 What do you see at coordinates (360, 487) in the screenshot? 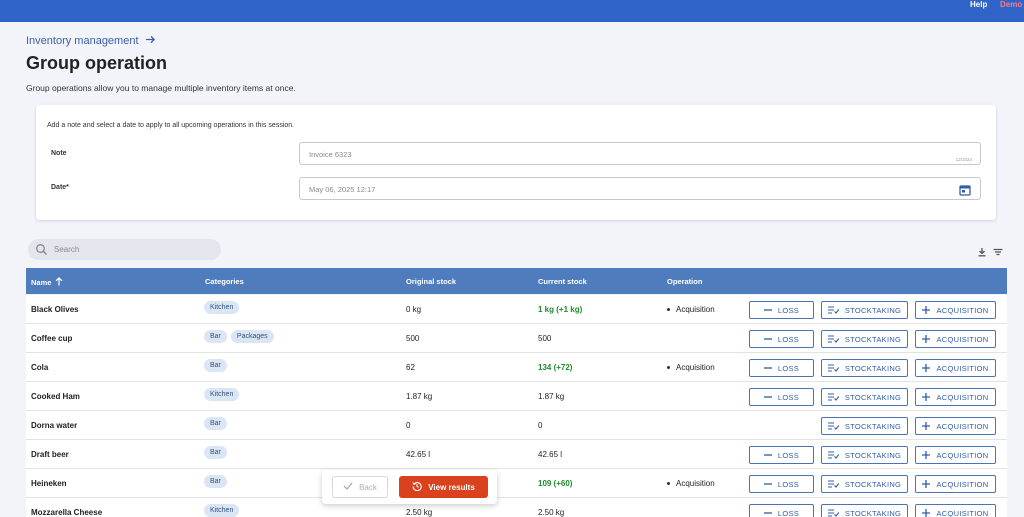
I see `back-button: Back` at bounding box center [360, 487].